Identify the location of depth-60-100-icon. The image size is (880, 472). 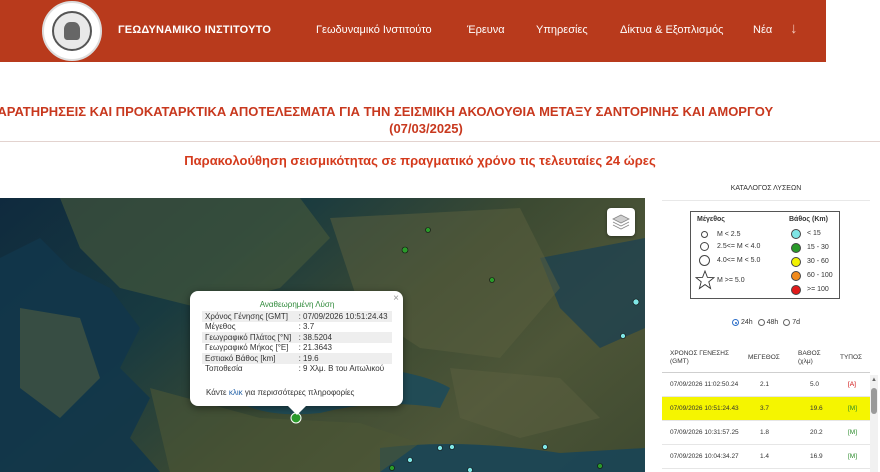
(796, 276).